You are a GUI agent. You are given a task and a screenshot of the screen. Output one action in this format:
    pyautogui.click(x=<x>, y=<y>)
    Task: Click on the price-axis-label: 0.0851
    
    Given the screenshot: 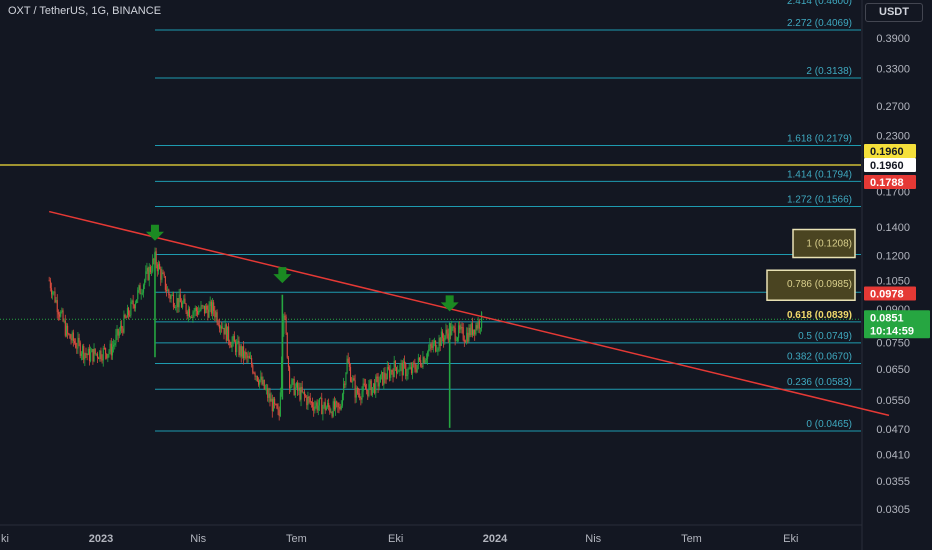 What is the action you would take?
    pyautogui.click(x=887, y=318)
    